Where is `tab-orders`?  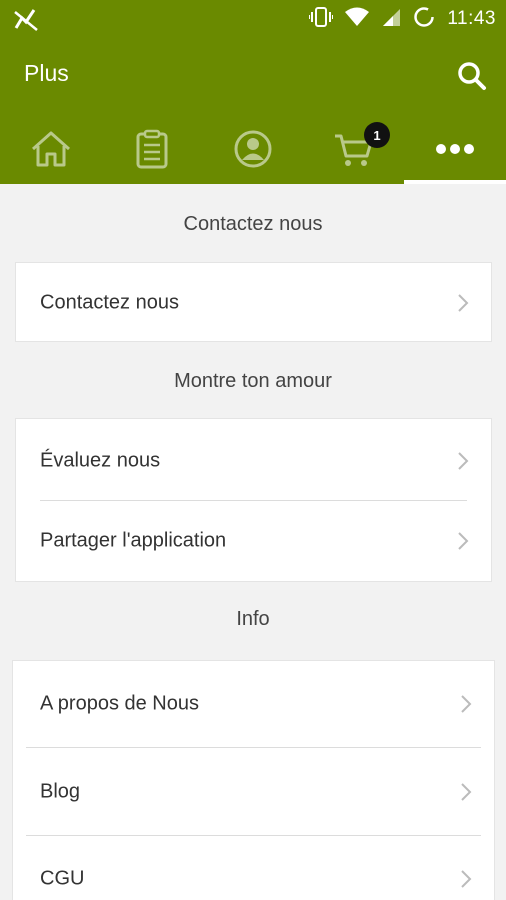
tab-orders is located at coordinates (151, 149).